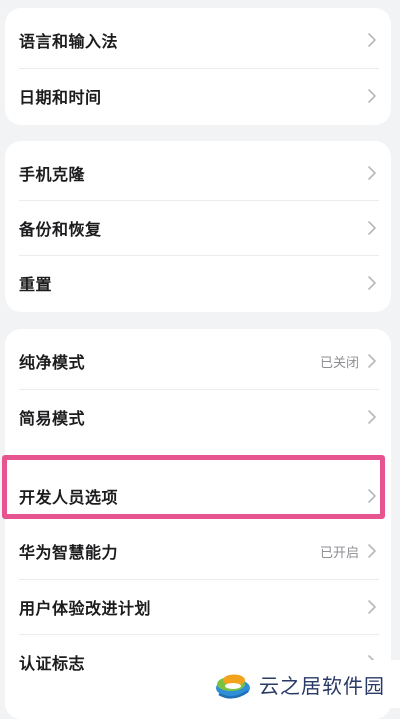  Describe the element at coordinates (198, 361) in the screenshot. I see `setting-pure-mode: 纯净模式 已关闭` at that location.